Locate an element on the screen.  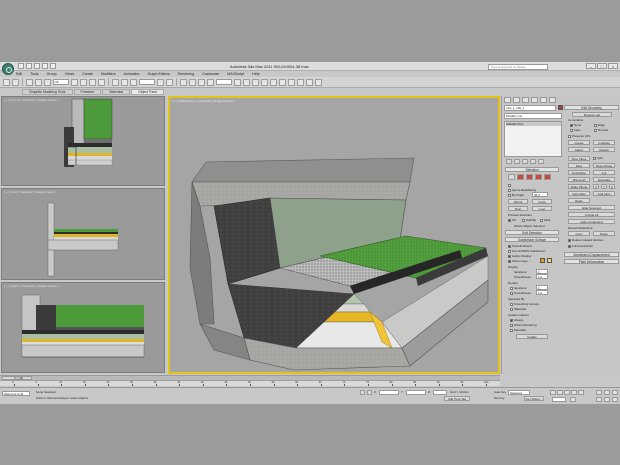
edit-geometry-rollout-header: Edit Geometry is located at coordinates (591, 107).